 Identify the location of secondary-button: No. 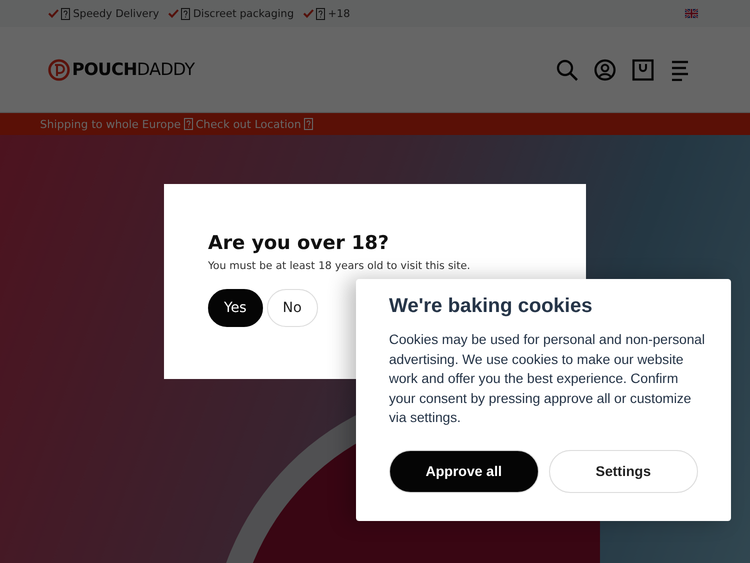
(292, 308).